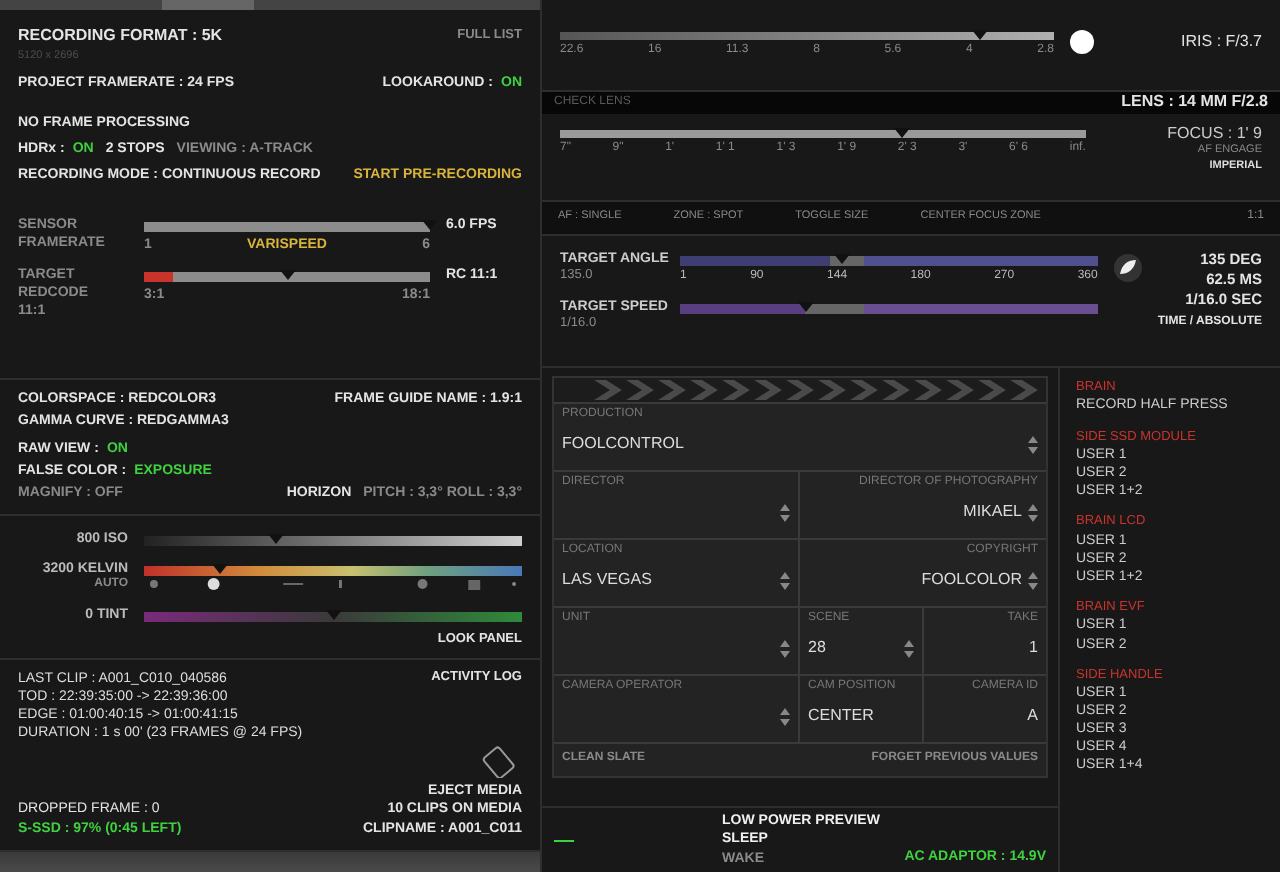 The height and width of the screenshot is (872, 1280). Describe the element at coordinates (1214, 134) in the screenshot. I see `focus-reading: FOCUS : 1' 9` at that location.